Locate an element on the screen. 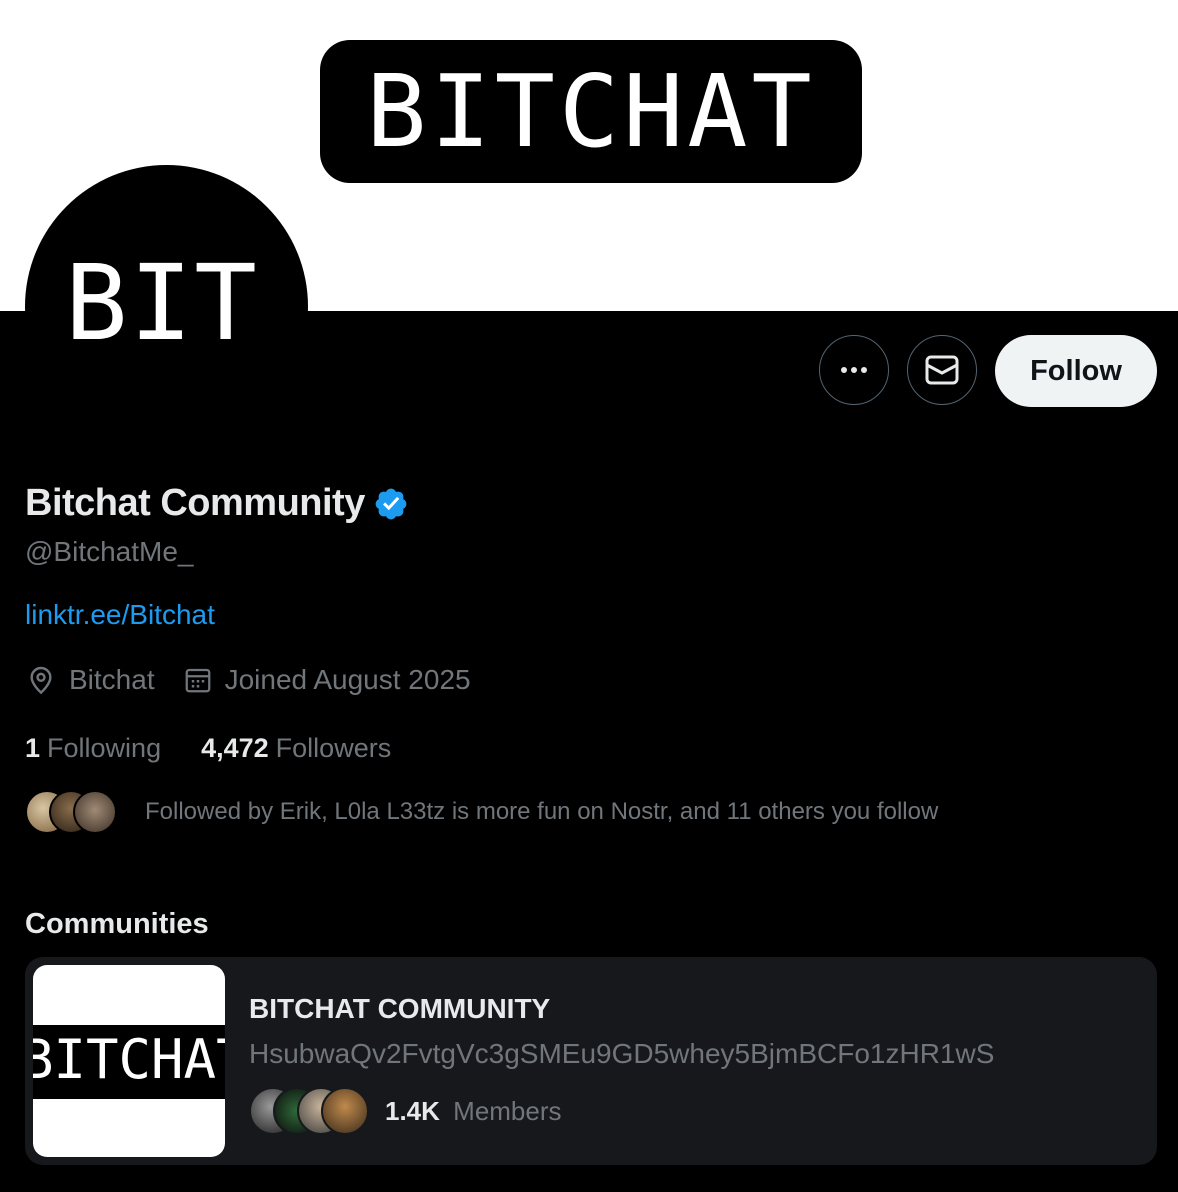 The width and height of the screenshot is (1178, 1192). followers-count: 4,472 is located at coordinates (235, 748).